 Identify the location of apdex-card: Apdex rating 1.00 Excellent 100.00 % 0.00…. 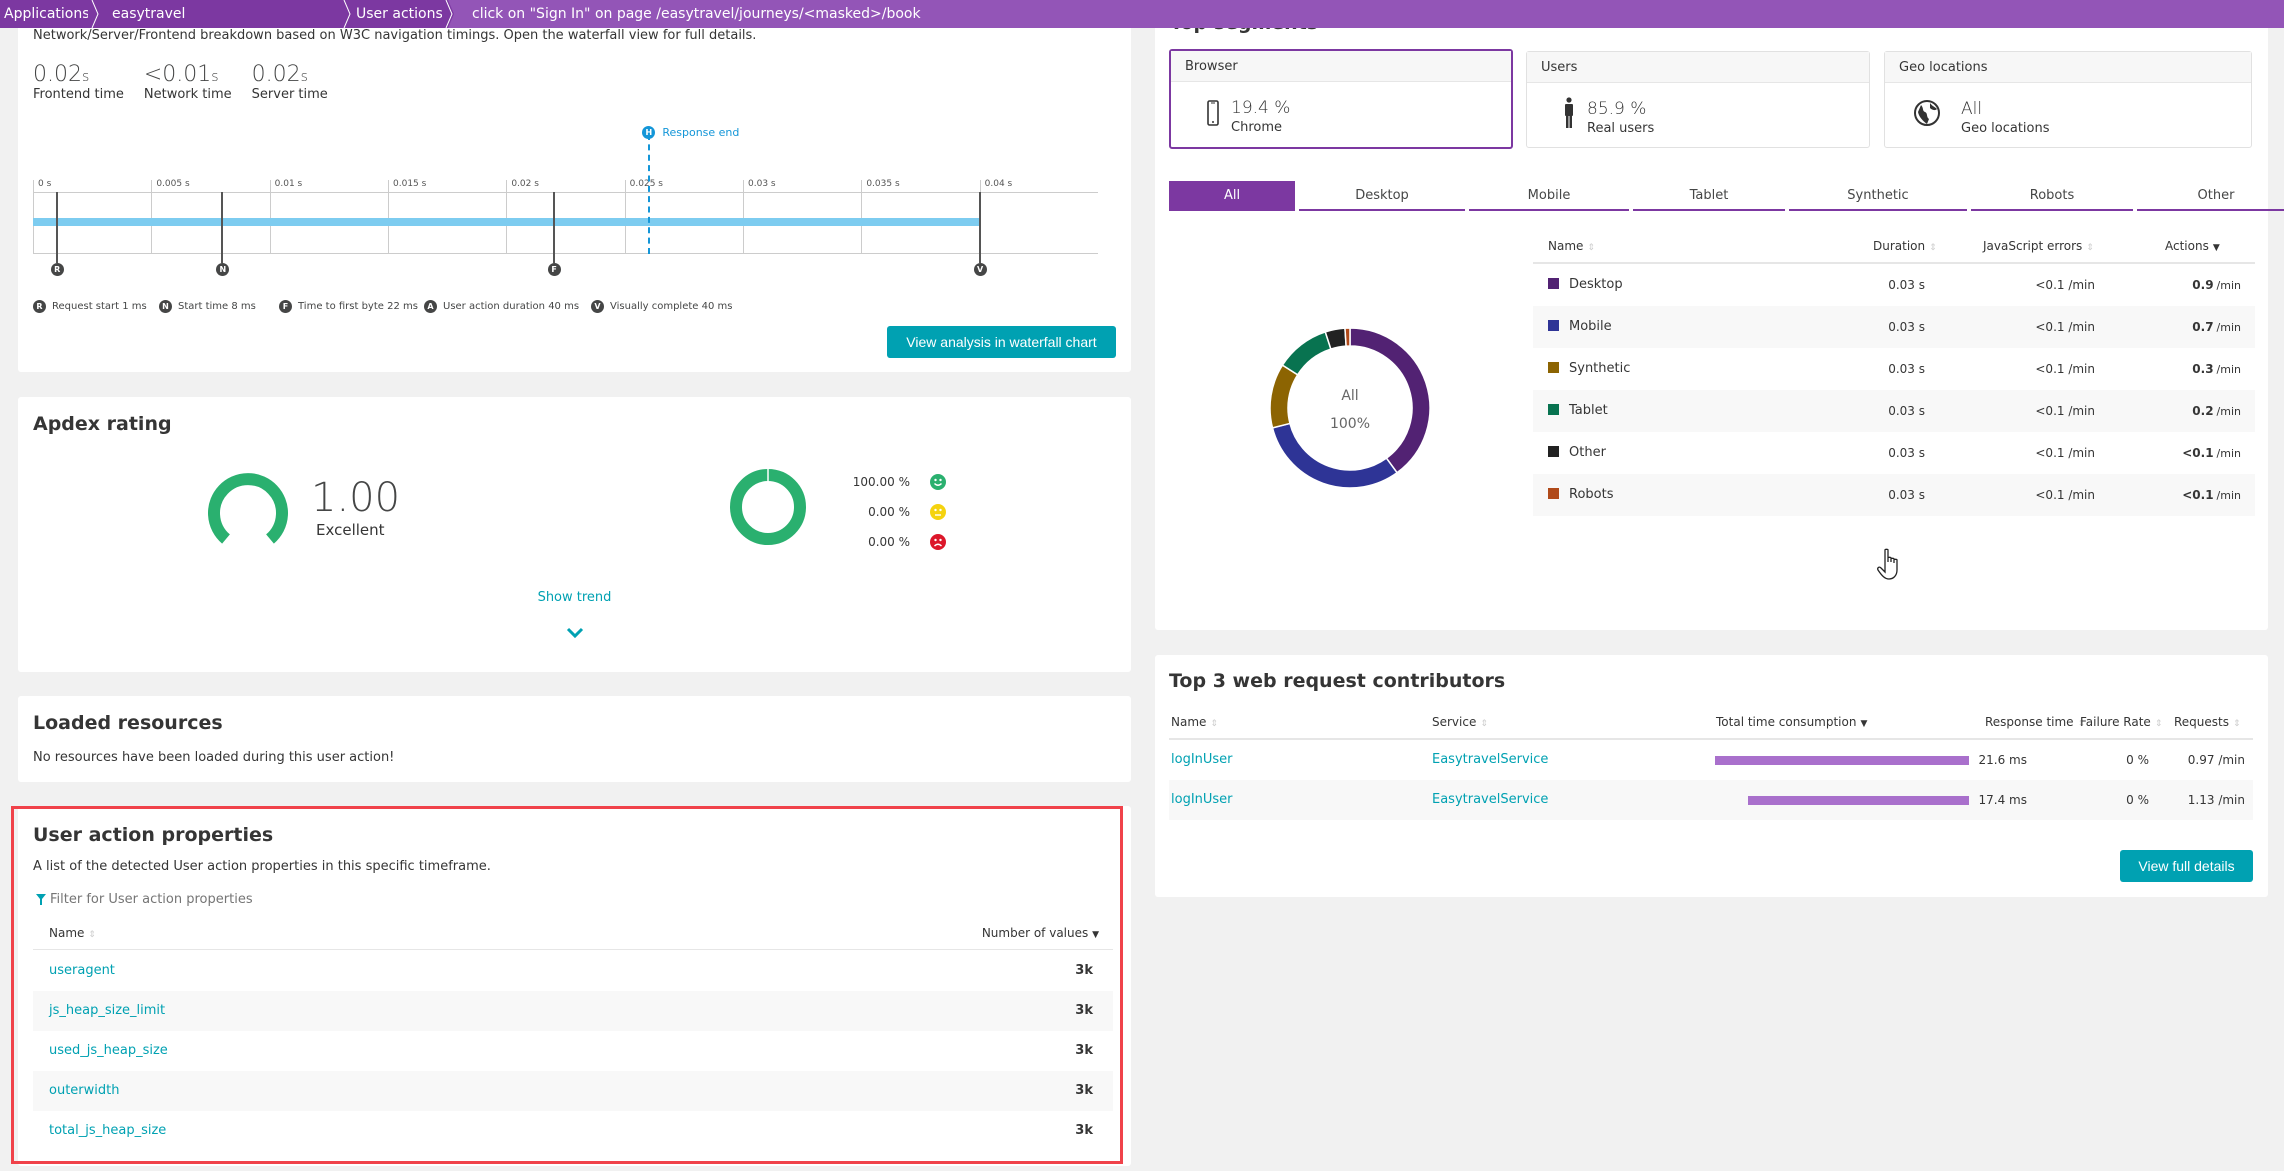
(574, 534).